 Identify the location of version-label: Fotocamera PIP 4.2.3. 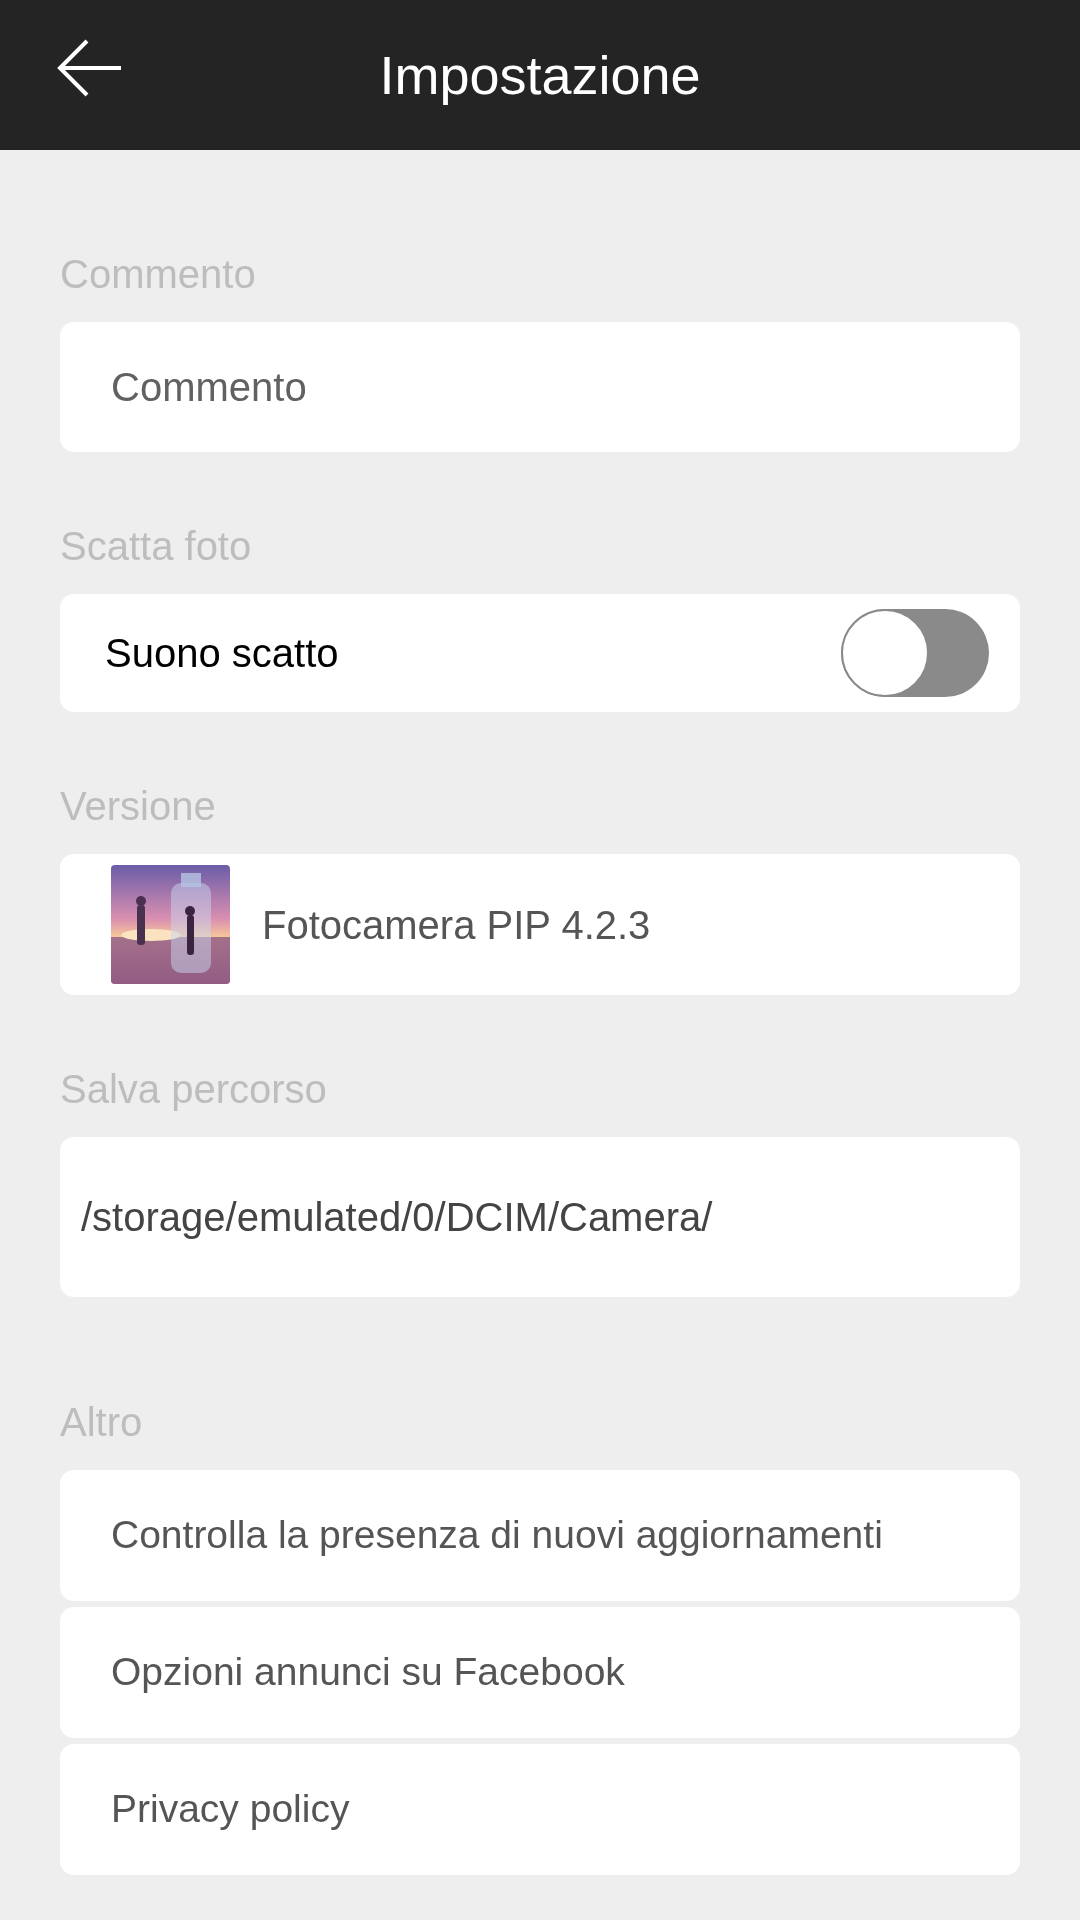
(456, 925).